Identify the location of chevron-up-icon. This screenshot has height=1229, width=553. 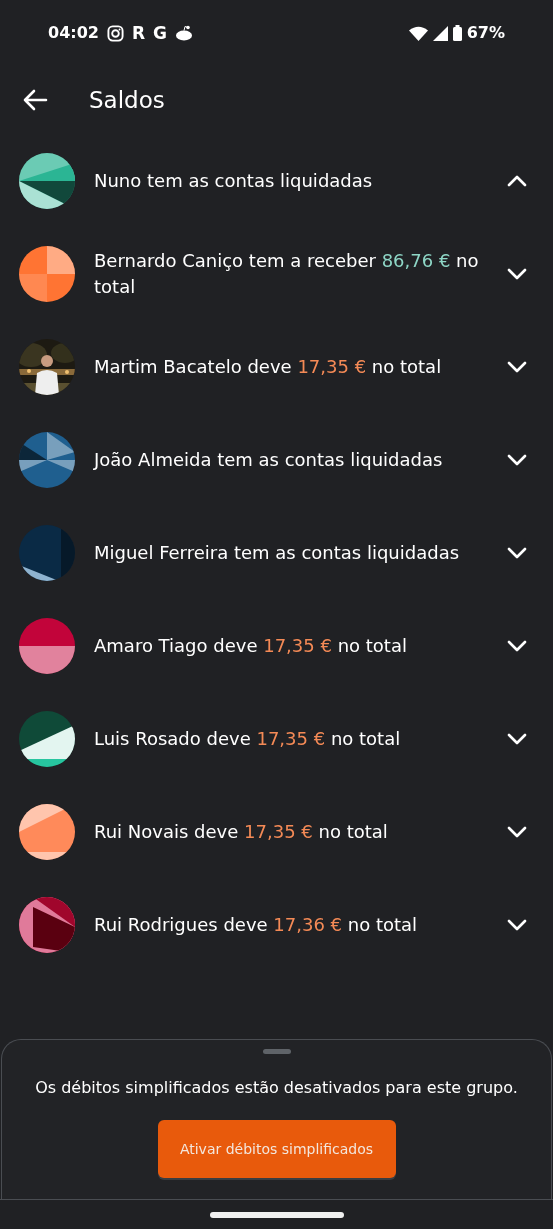
(517, 180).